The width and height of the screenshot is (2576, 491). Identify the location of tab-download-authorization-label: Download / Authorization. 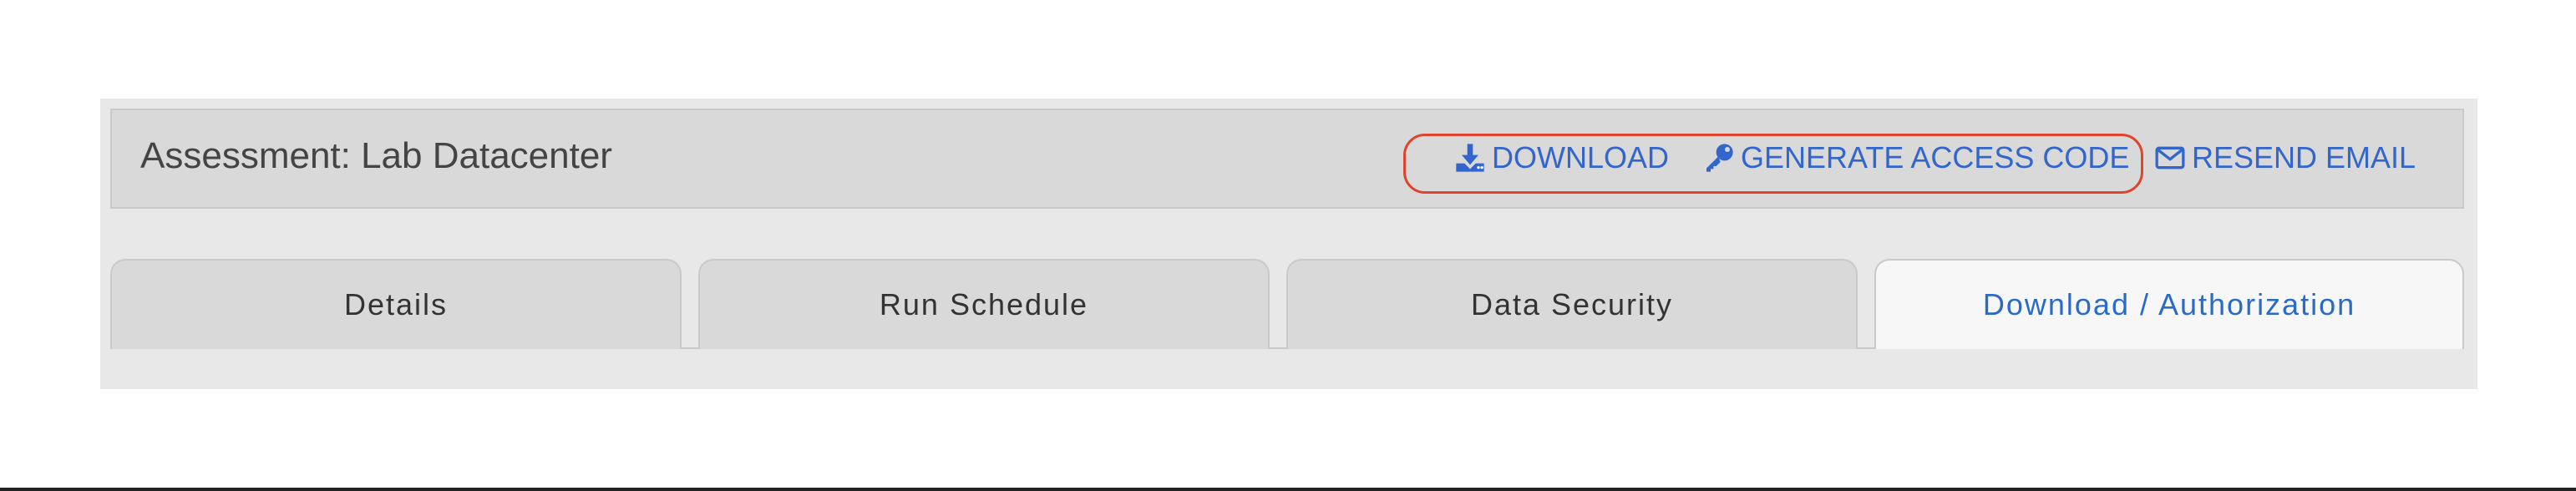
(2169, 304).